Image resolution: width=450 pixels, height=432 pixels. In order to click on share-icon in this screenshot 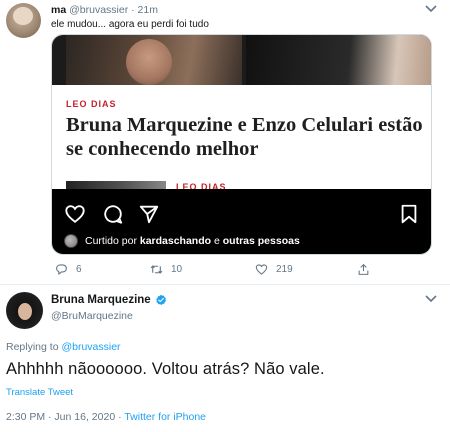, I will do `click(363, 269)`.